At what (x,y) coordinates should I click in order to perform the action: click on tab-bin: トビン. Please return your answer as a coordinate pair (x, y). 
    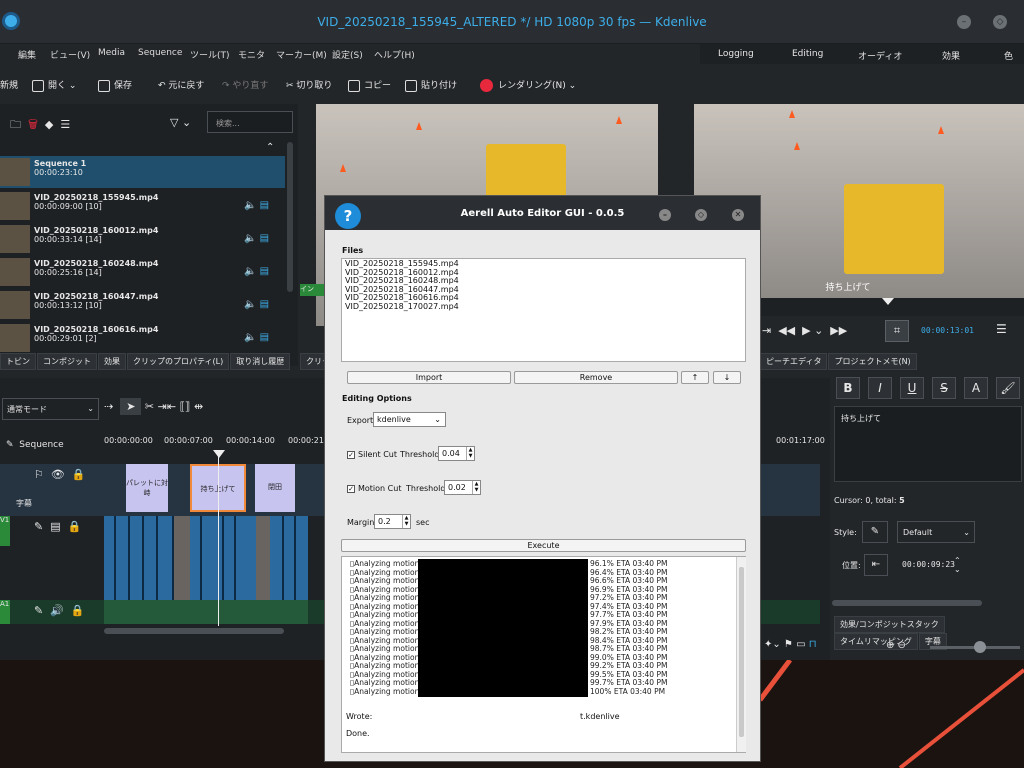
    Looking at the image, I should click on (18, 361).